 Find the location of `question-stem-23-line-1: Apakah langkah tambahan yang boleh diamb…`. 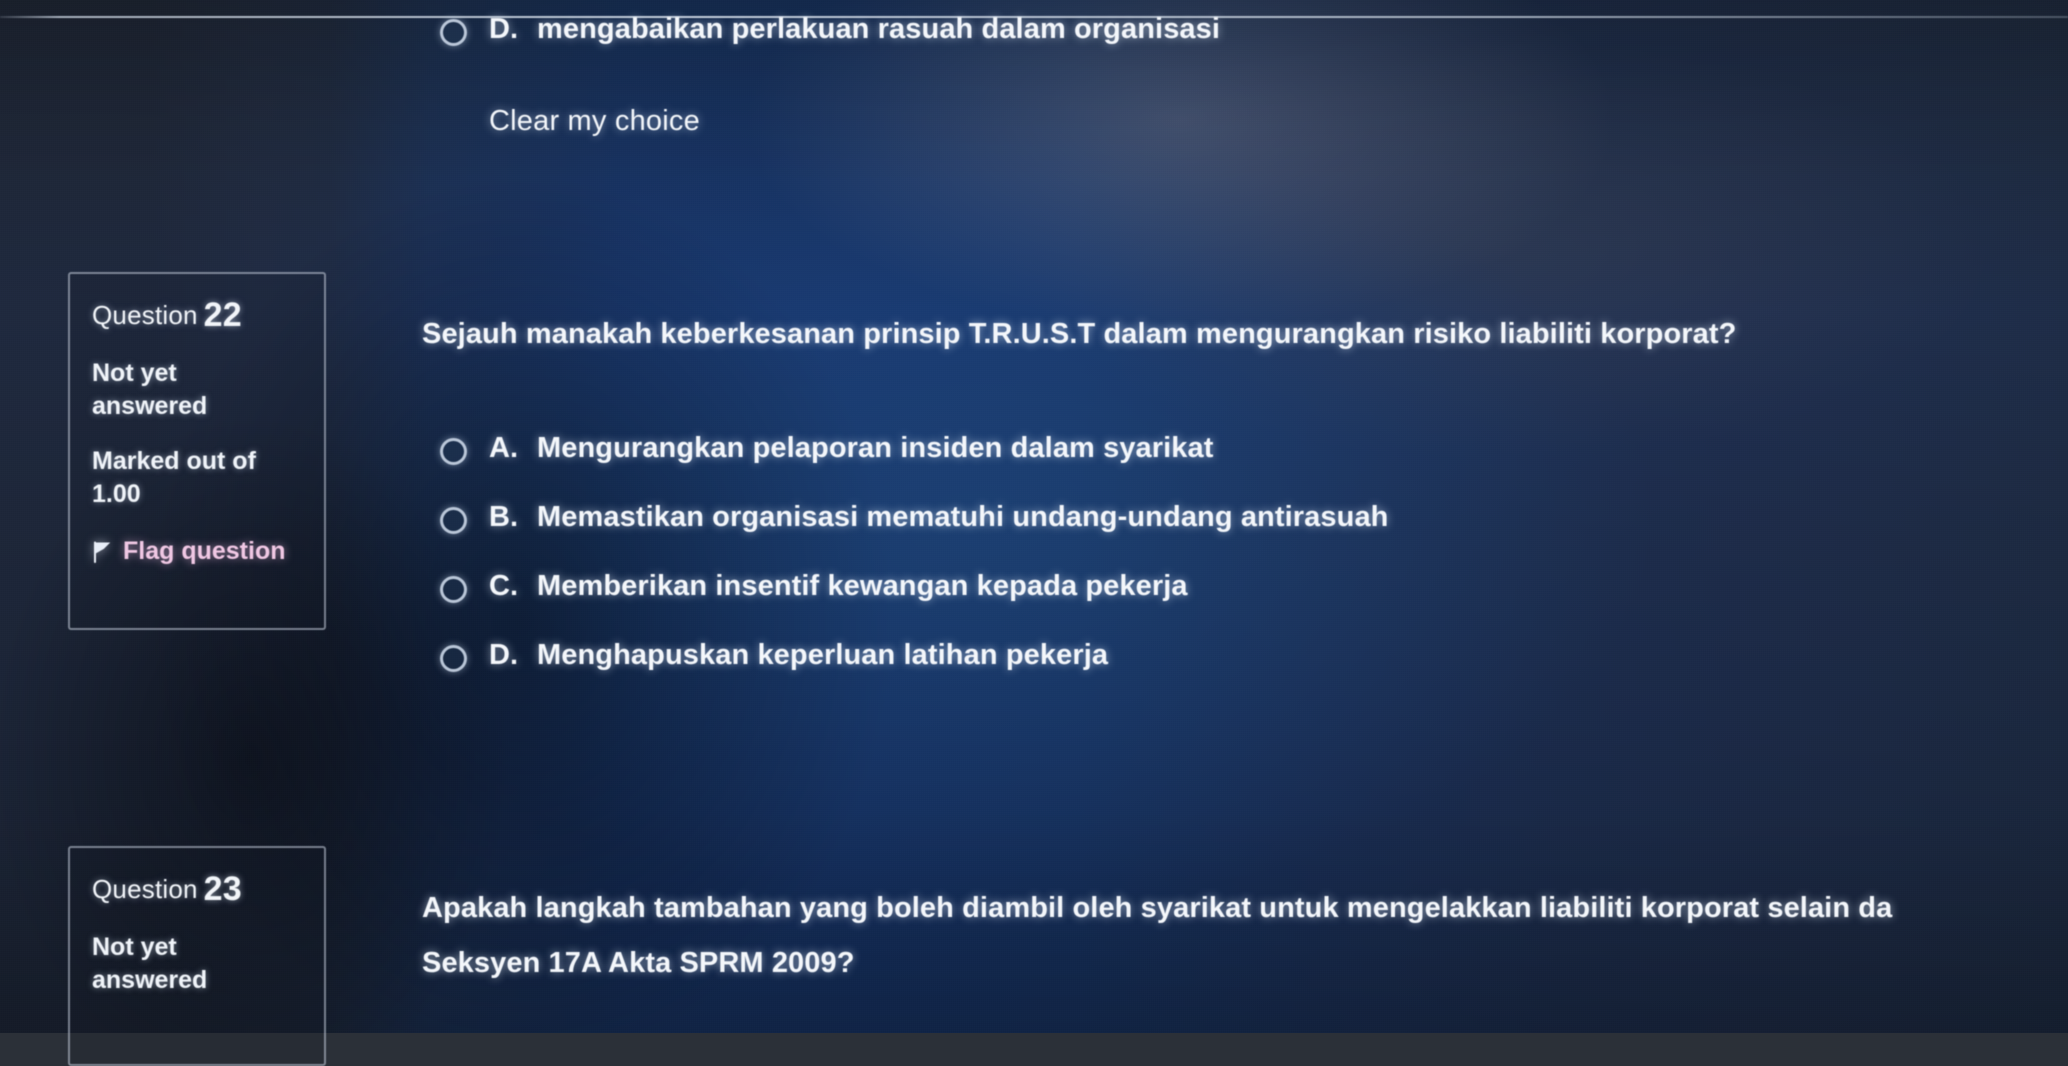

question-stem-23-line-1: Apakah langkah tambahan yang boleh diamb… is located at coordinates (1157, 908).